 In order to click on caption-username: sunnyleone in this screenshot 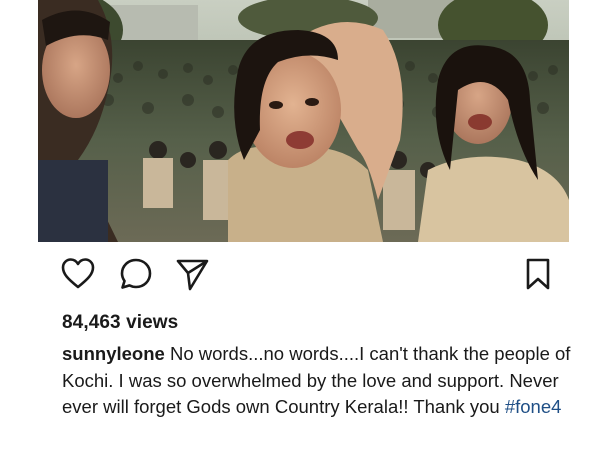, I will do `click(113, 353)`.